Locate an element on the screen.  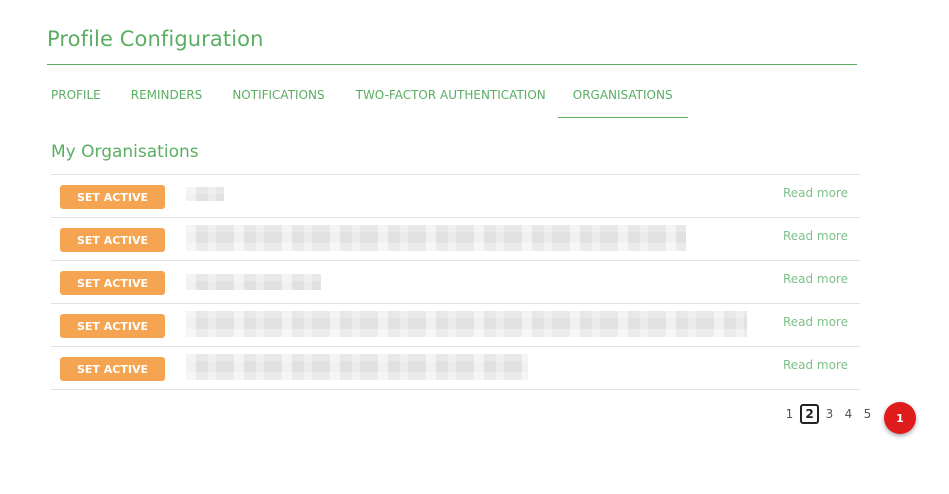
tab-label: ORGANISATIONS is located at coordinates (622, 94).